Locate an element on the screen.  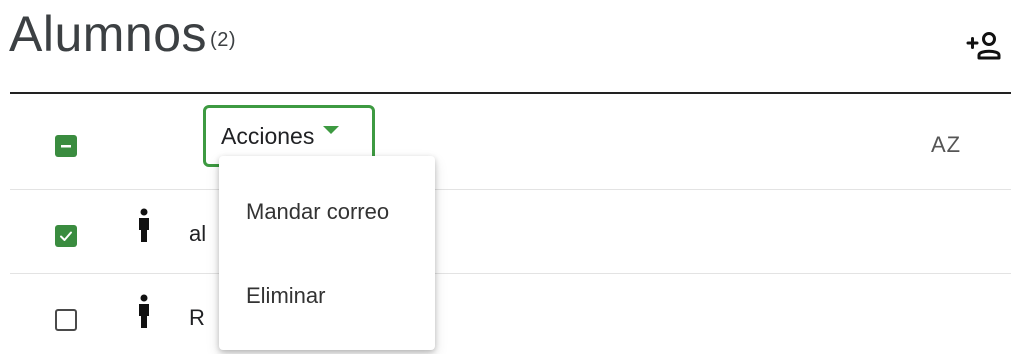
add-person-icon is located at coordinates (983, 46).